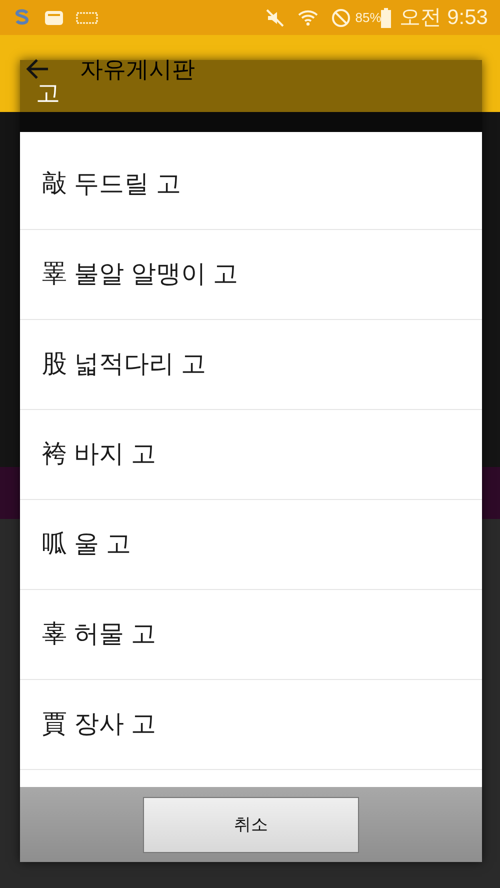 The height and width of the screenshot is (888, 500). I want to click on list-item: 辜 허물 고, so click(251, 635).